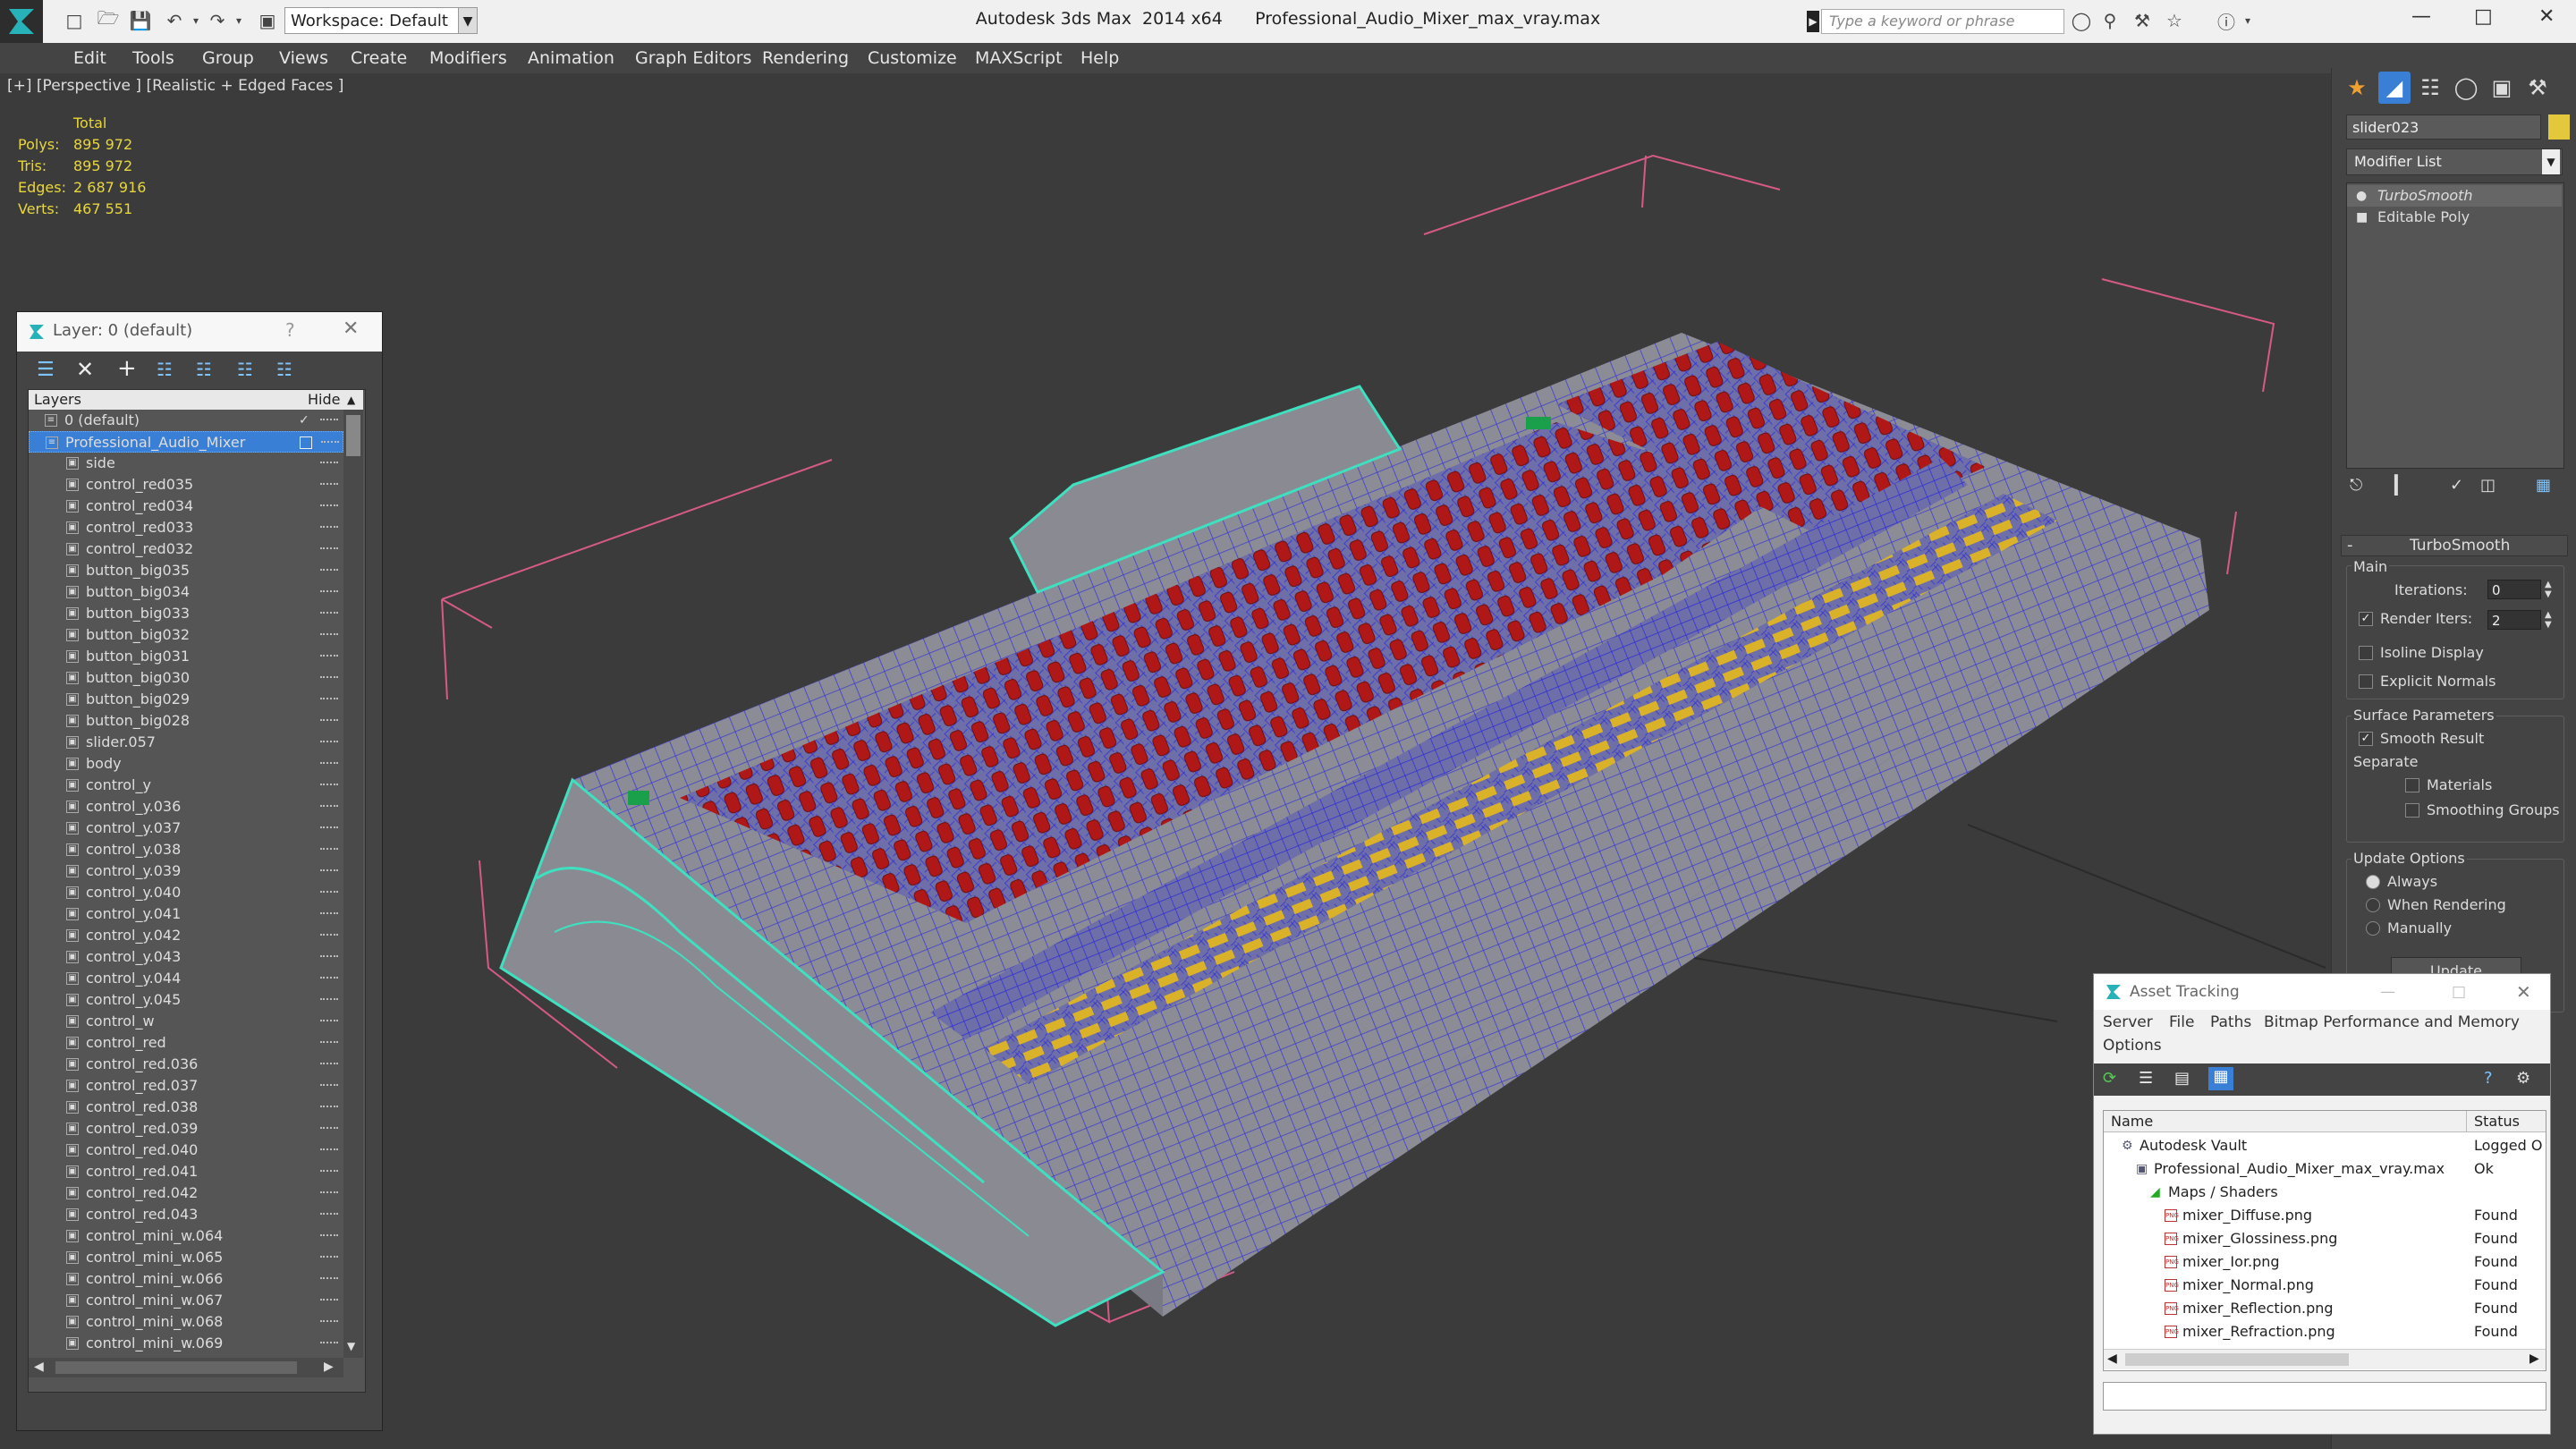 The image size is (2576, 1449). I want to click on iterations-spinner: 0, so click(2514, 589).